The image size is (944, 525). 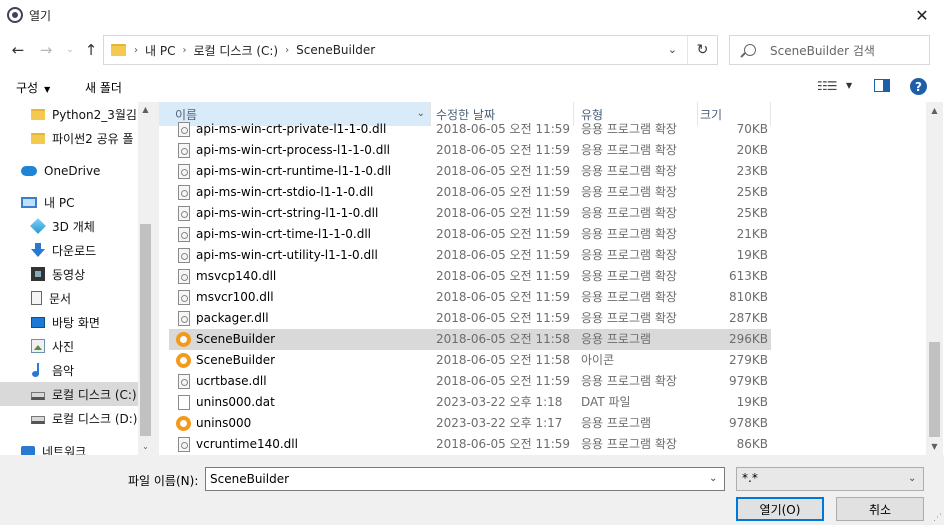 I want to click on file-size: 613KB, so click(x=748, y=276).